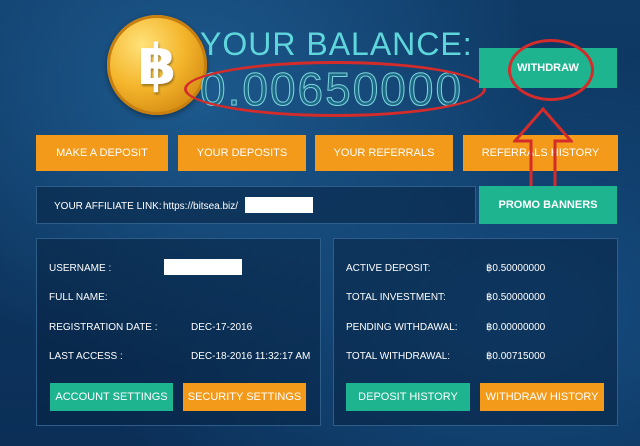 This screenshot has width=640, height=446. What do you see at coordinates (335, 89) in the screenshot?
I see `annotation-circle-balance` at bounding box center [335, 89].